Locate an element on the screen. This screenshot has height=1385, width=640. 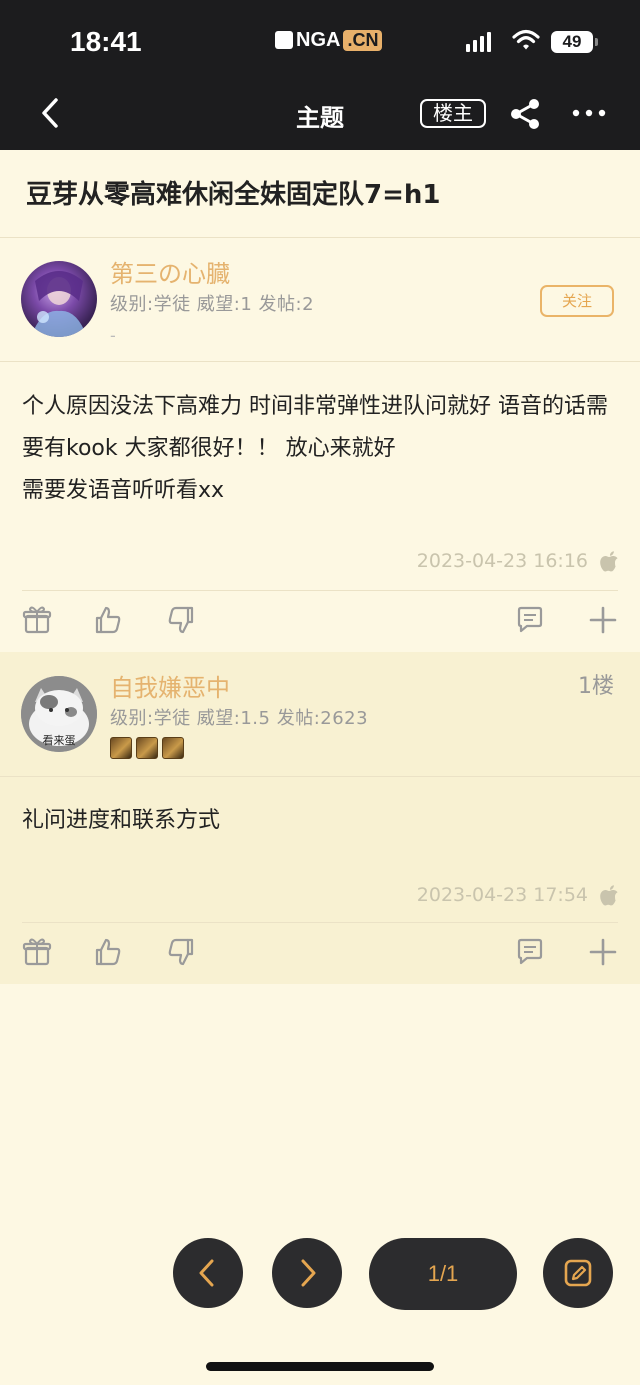
user-badges is located at coordinates (147, 748).